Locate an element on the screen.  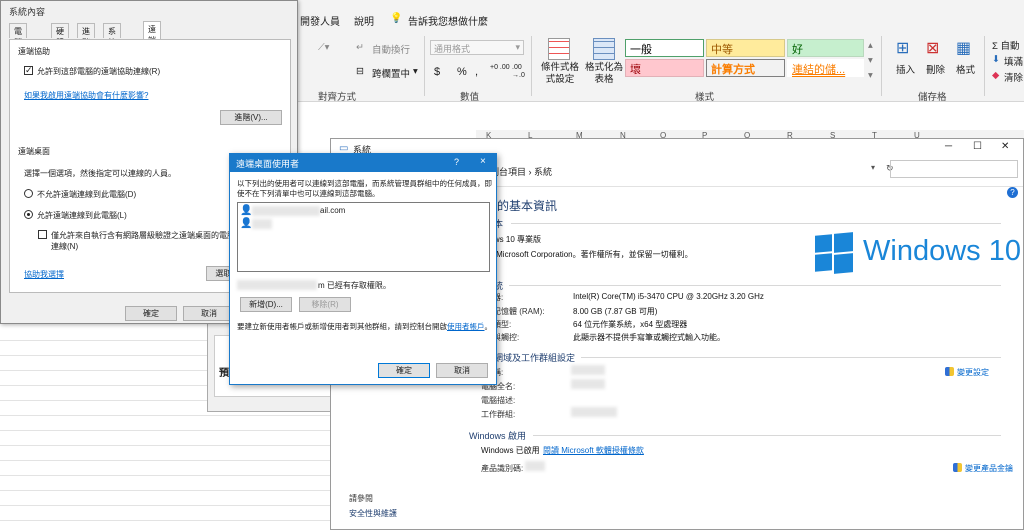
insert-button: 插入 is located at coordinates (905, 69).